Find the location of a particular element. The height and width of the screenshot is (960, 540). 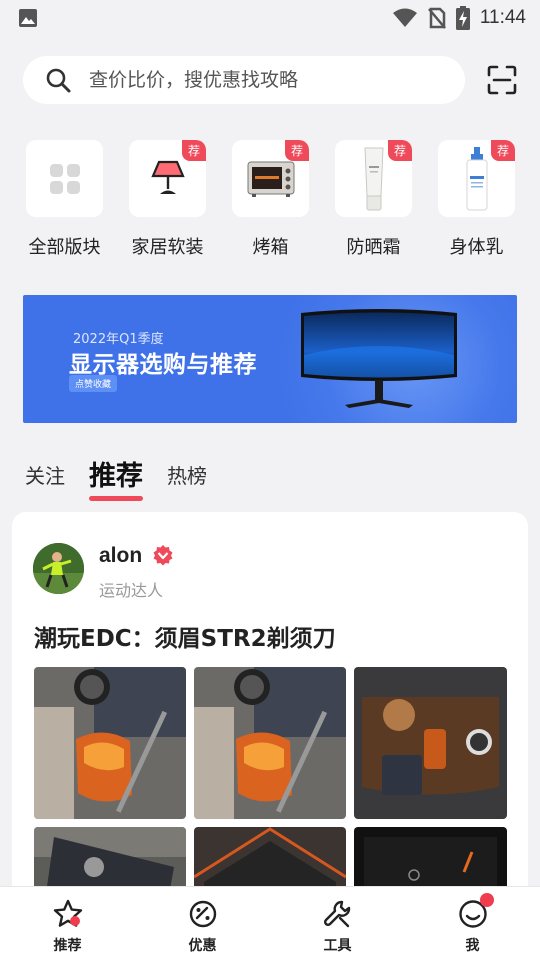

oven-icon is located at coordinates (270, 179).